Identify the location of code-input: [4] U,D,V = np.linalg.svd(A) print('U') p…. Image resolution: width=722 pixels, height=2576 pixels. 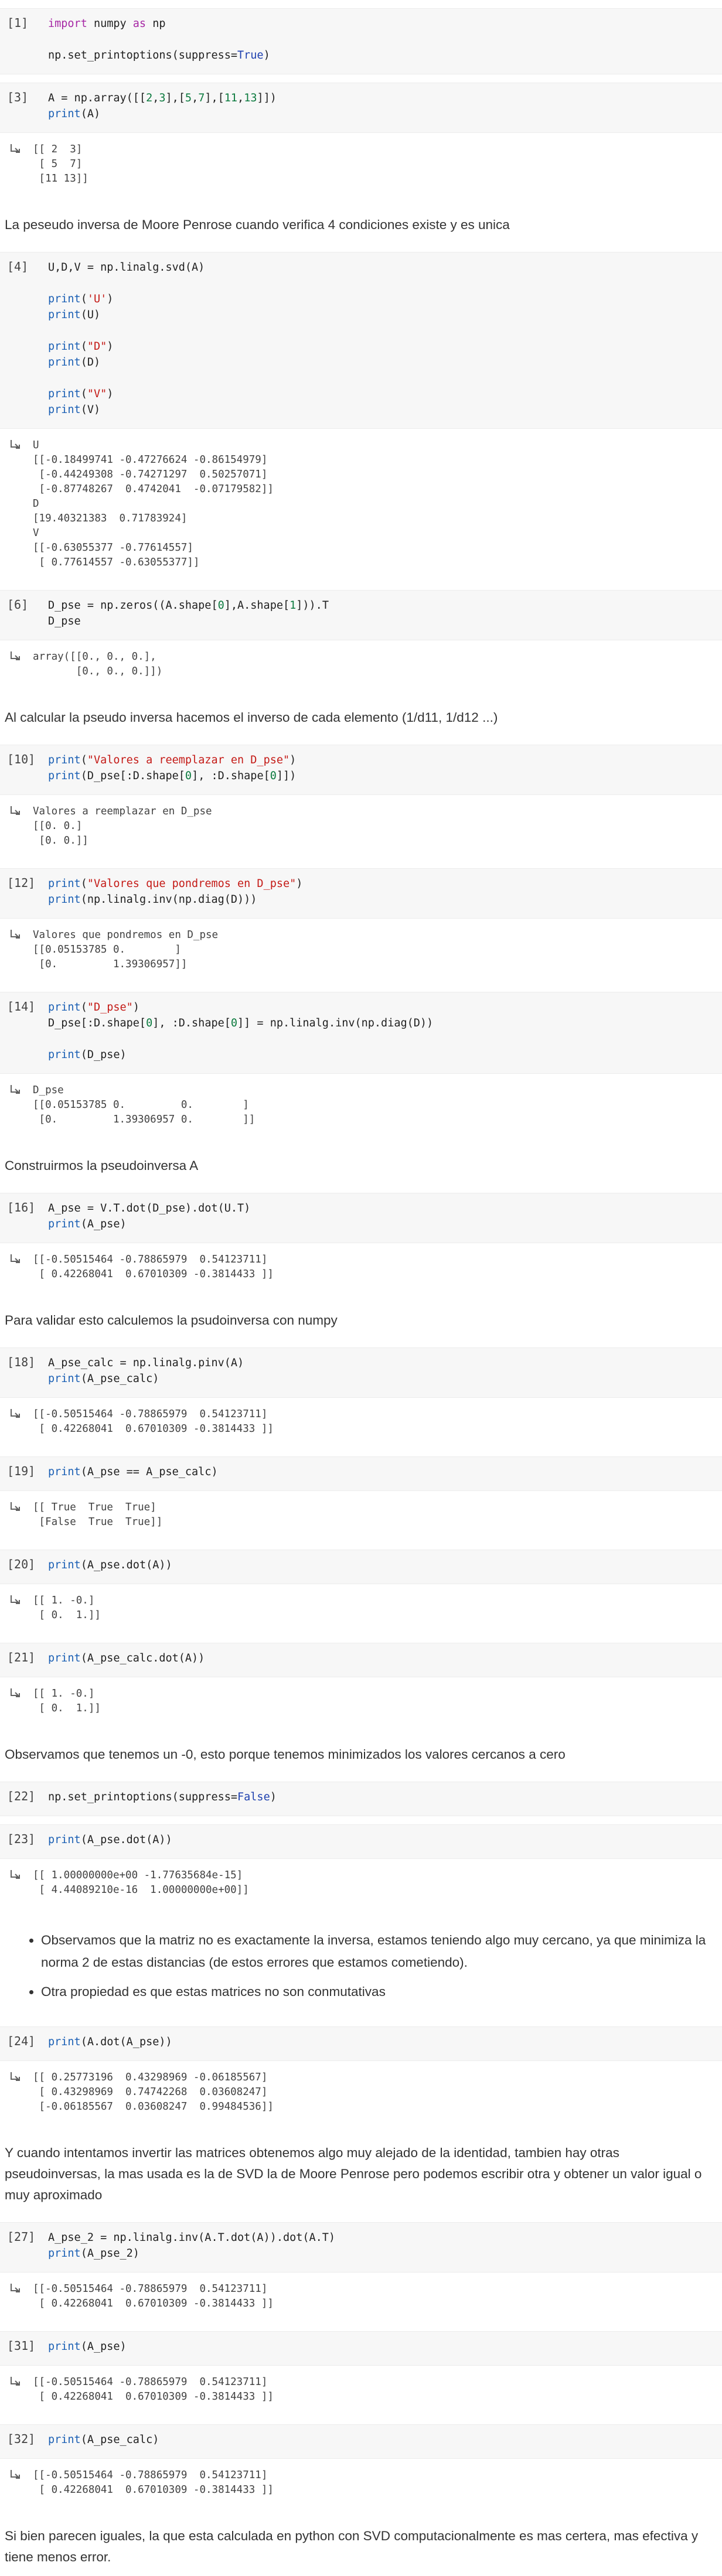
(361, 340).